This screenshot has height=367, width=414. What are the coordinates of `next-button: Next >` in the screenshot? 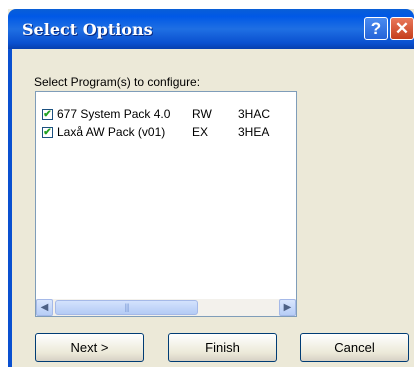 It's located at (89, 347).